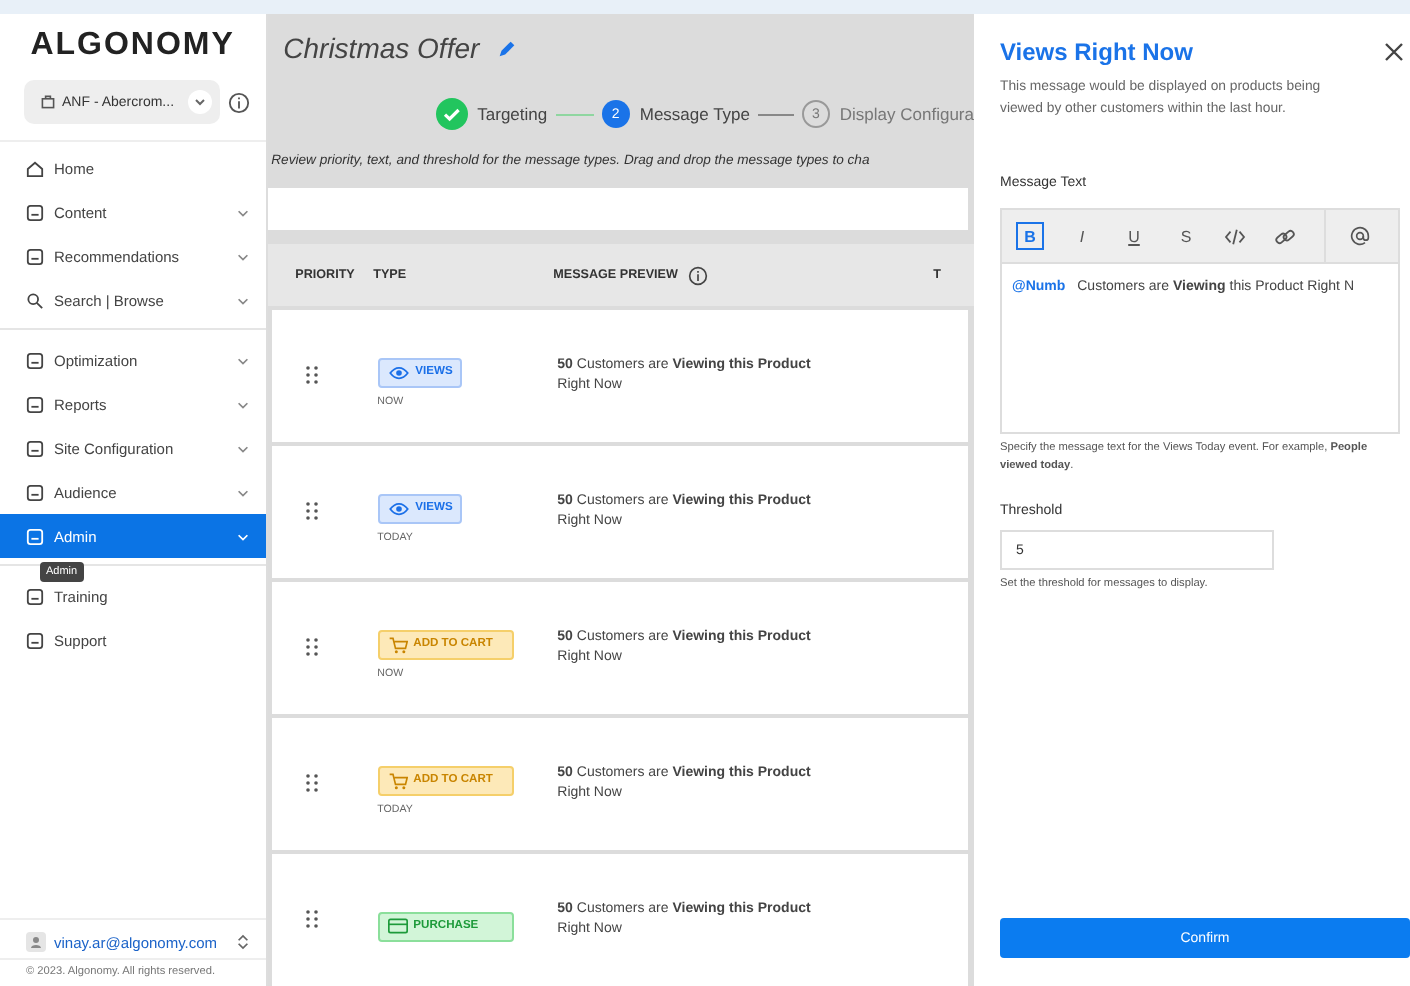  Describe the element at coordinates (1394, 52) in the screenshot. I see `close-icon` at that location.